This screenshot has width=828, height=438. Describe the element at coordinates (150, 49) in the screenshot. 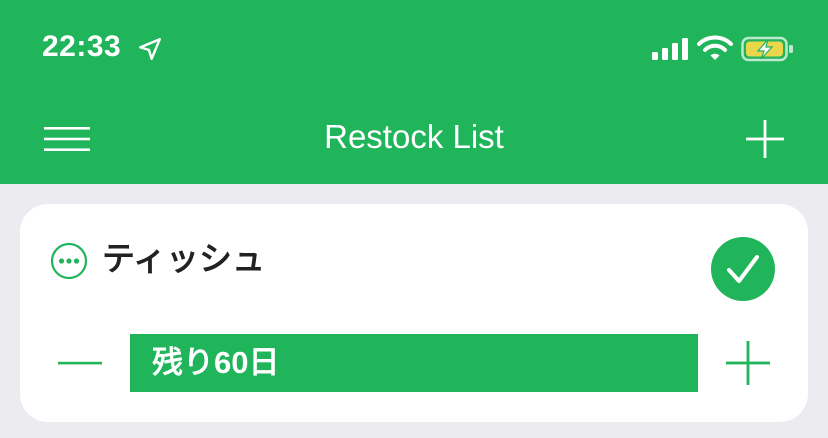

I see `location-arrow-icon` at that location.